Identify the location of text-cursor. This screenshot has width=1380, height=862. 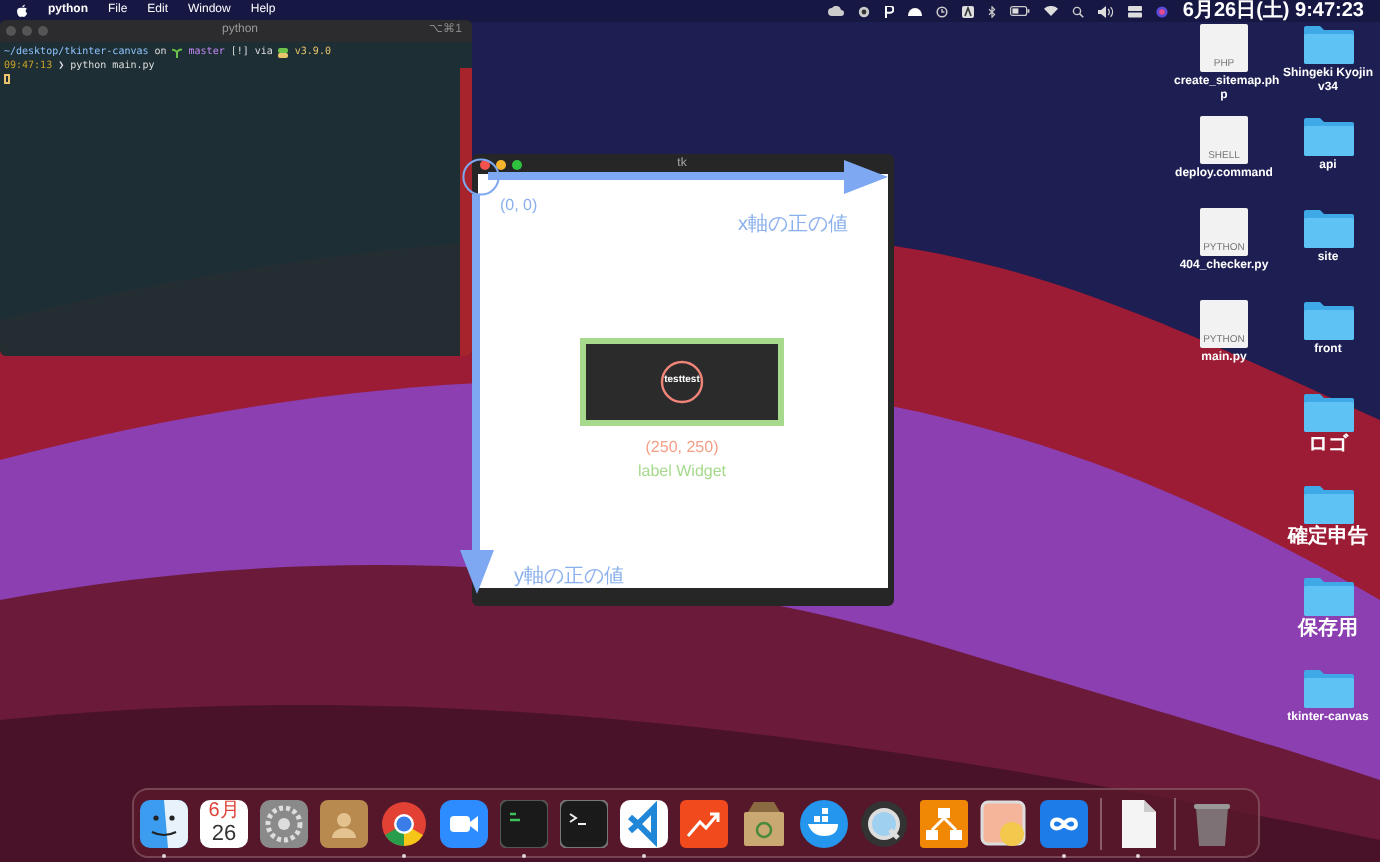
(7, 79).